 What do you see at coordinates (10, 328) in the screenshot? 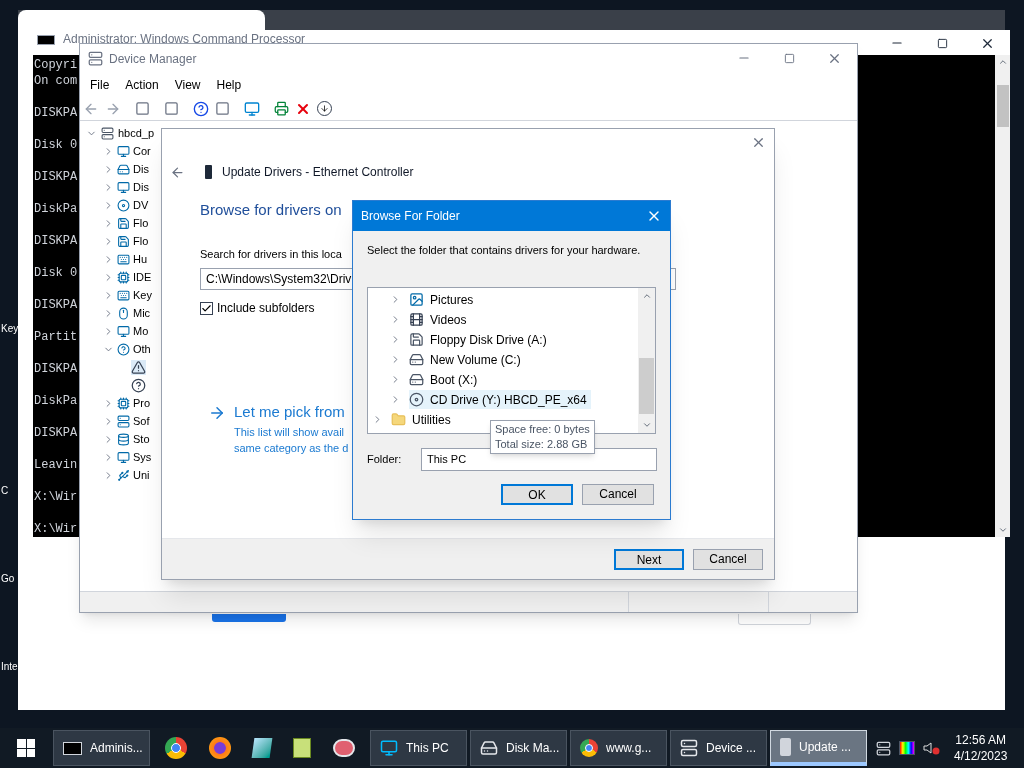
I see `desktop-icon-label: Key` at bounding box center [10, 328].